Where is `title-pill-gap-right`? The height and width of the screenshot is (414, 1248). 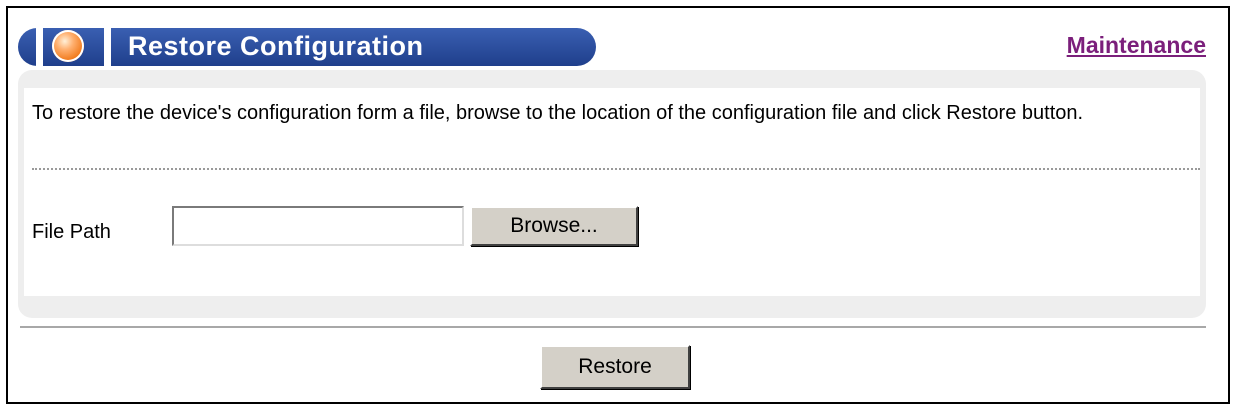 title-pill-gap-right is located at coordinates (107, 47).